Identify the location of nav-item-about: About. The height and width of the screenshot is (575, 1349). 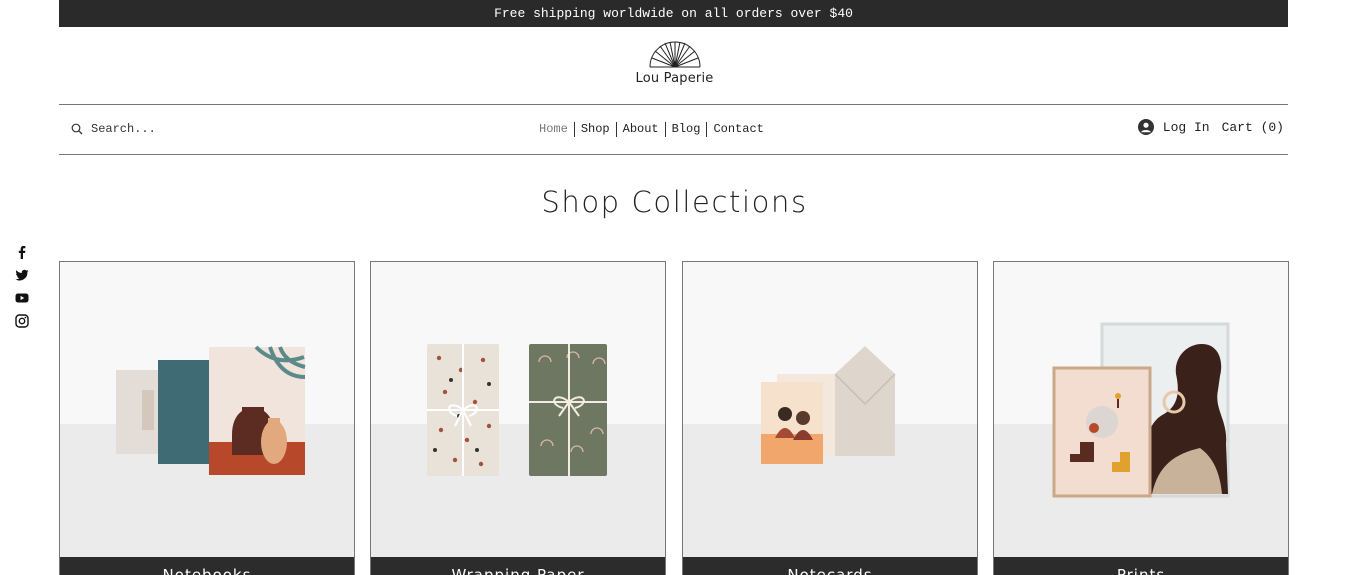
(641, 129).